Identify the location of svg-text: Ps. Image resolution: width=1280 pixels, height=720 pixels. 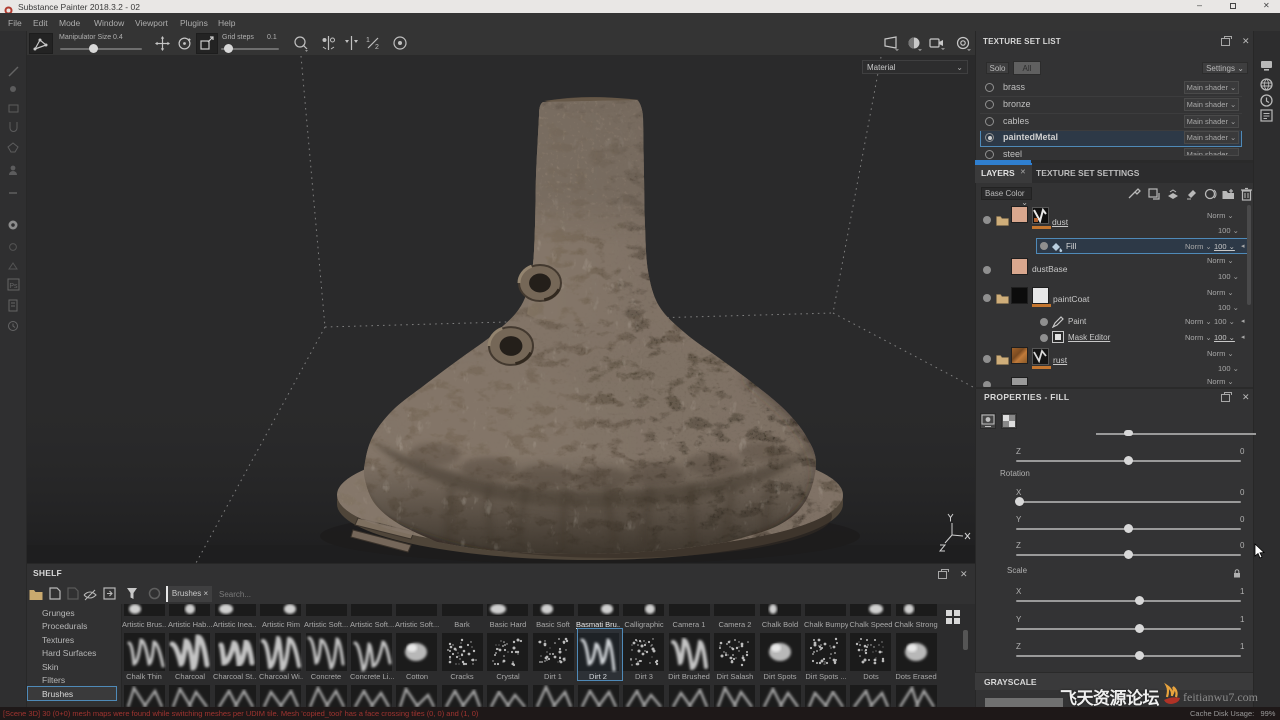
(13, 286).